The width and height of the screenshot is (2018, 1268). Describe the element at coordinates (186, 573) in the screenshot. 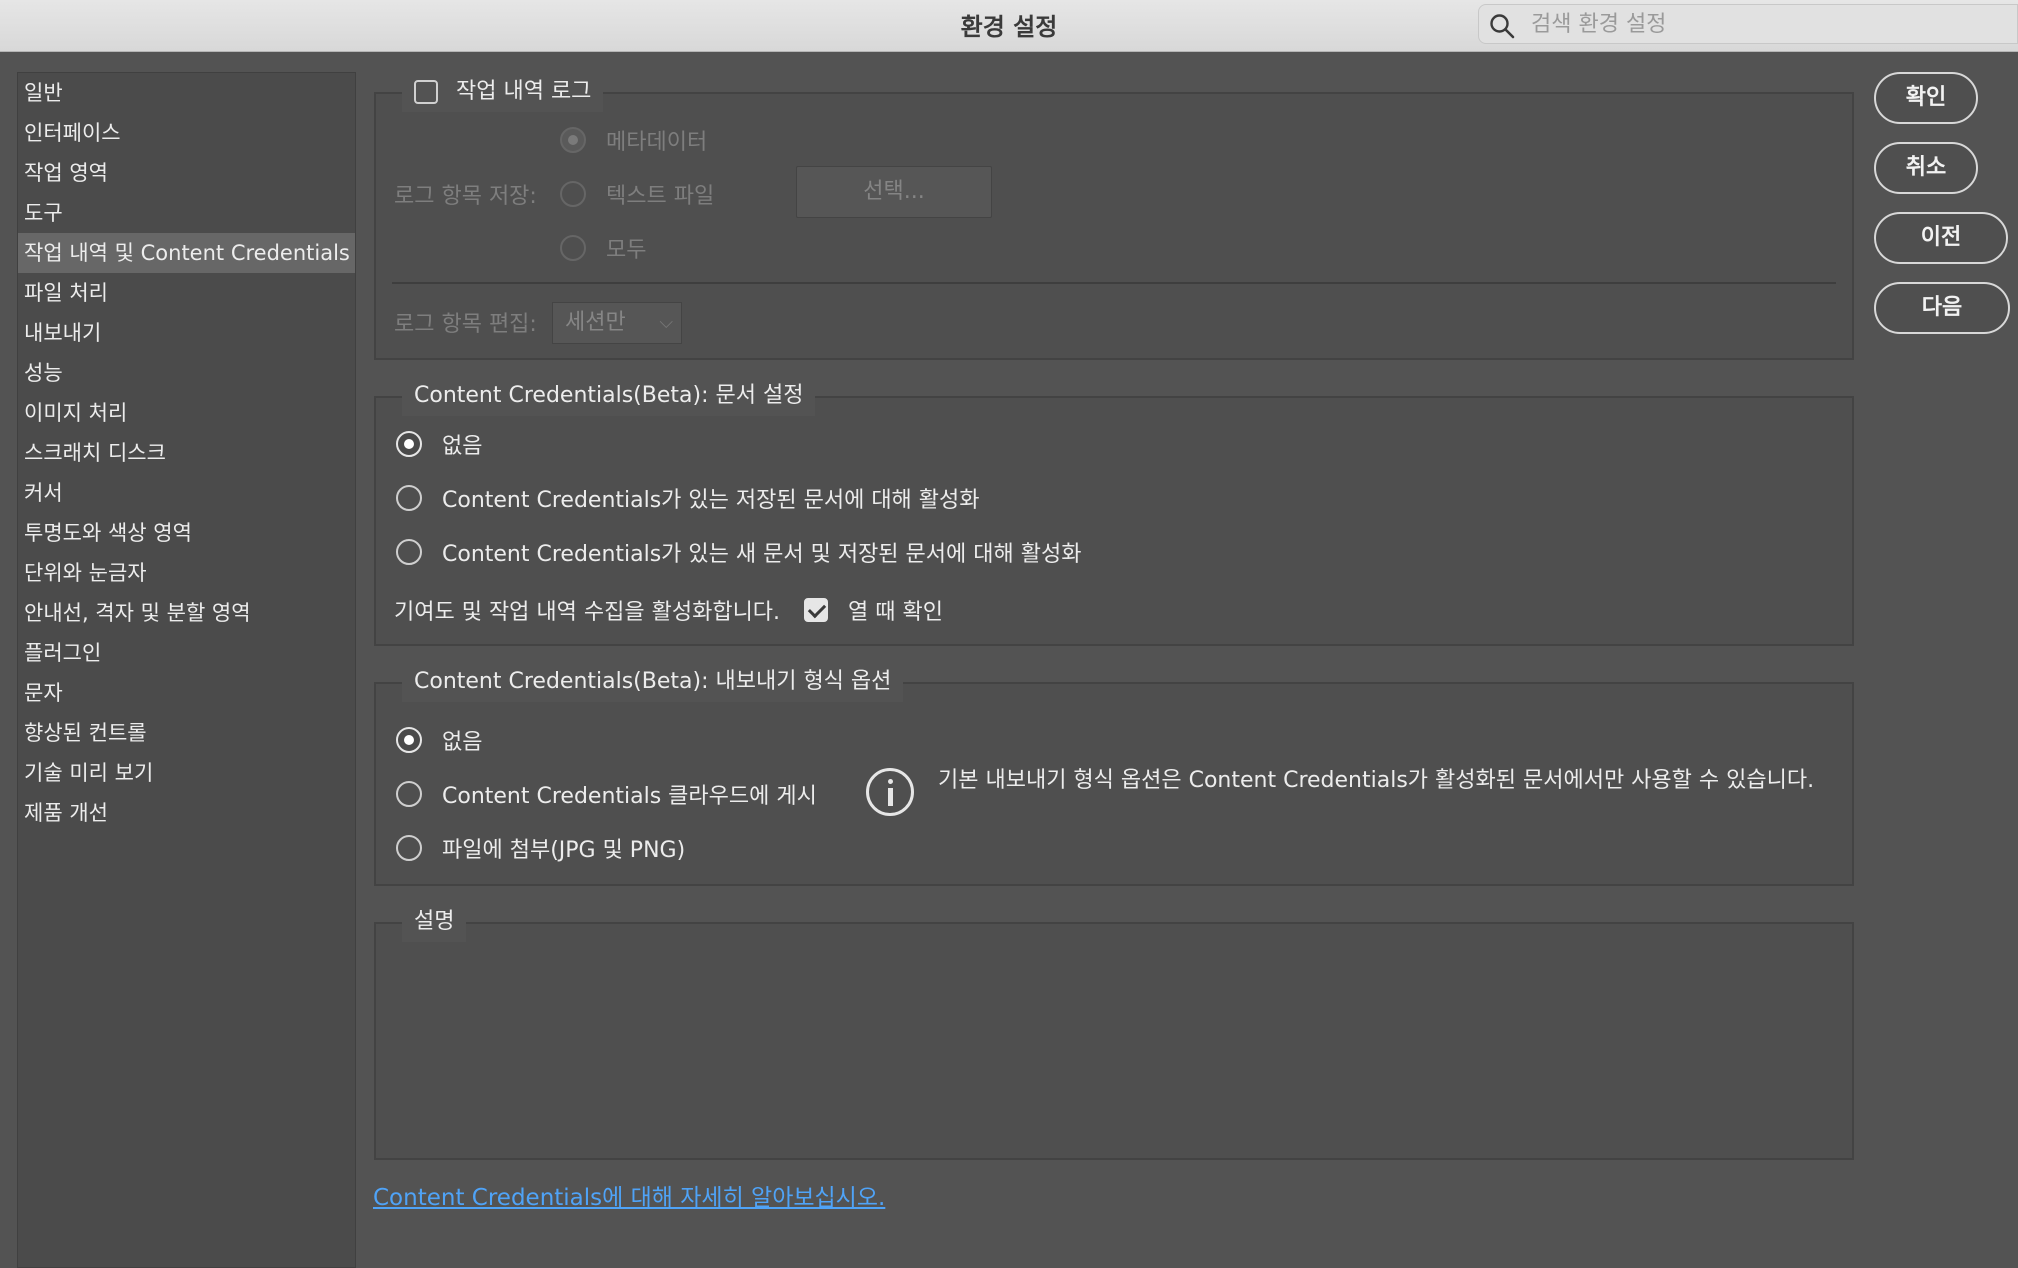

I see `sidebar-item-units-rulers: 단위와 눈금자` at that location.